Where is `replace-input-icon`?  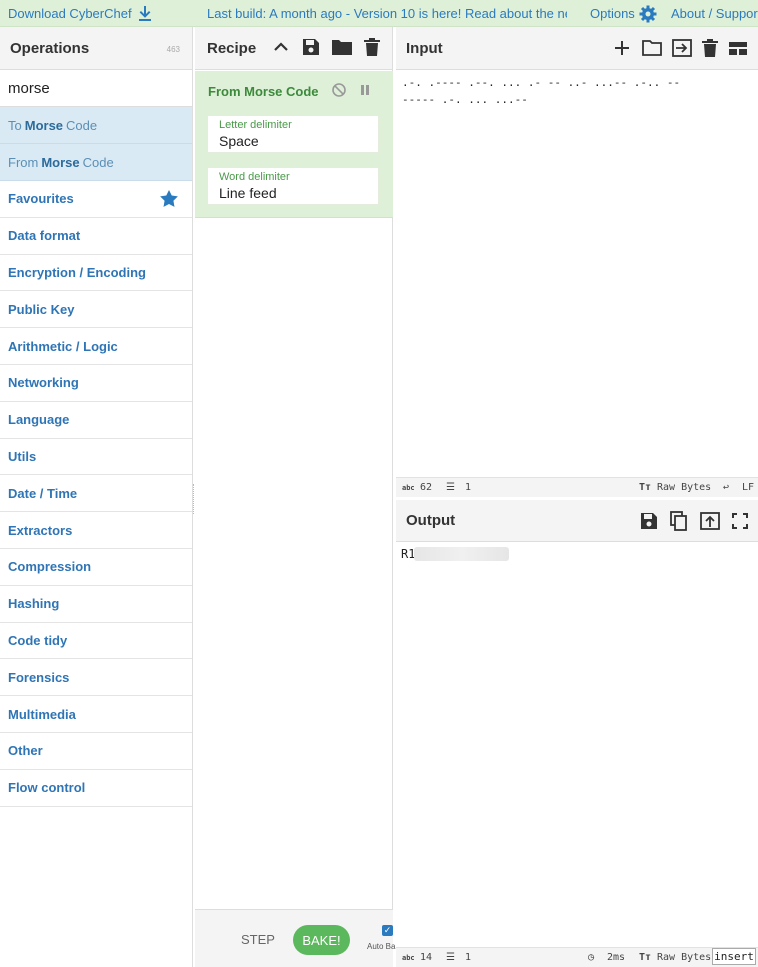
replace-input-icon is located at coordinates (710, 521).